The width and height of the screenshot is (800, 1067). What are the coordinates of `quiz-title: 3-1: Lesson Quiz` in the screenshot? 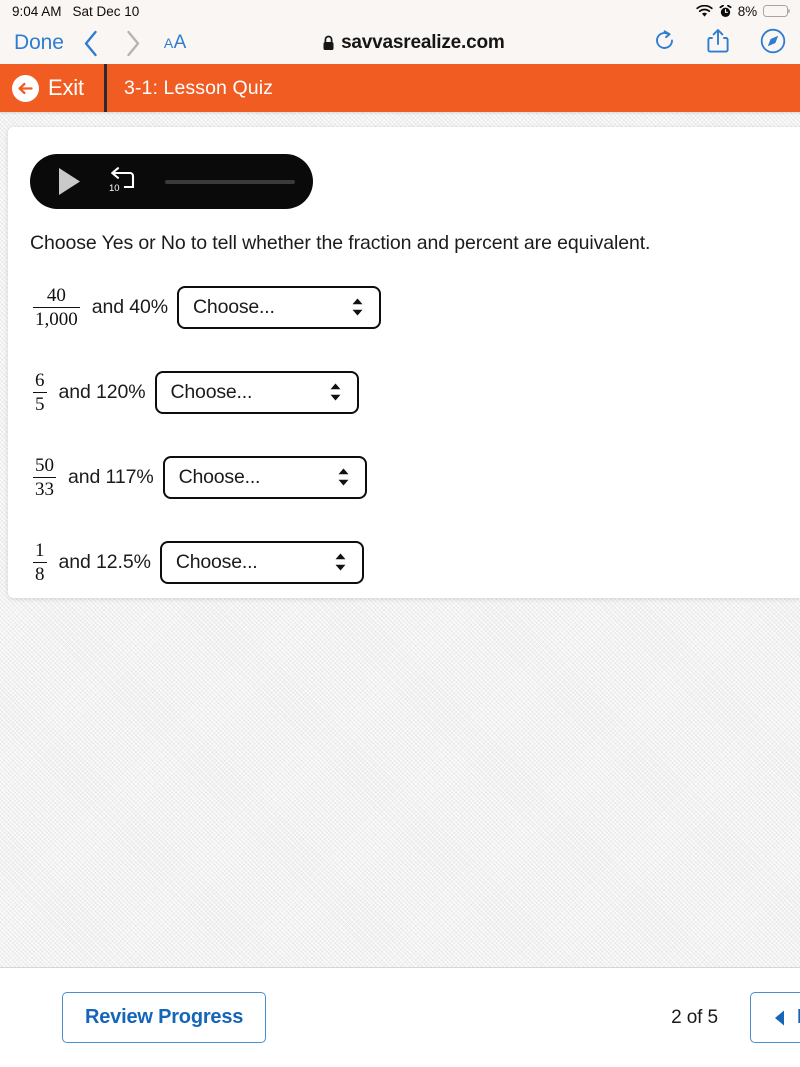 It's located at (199, 87).